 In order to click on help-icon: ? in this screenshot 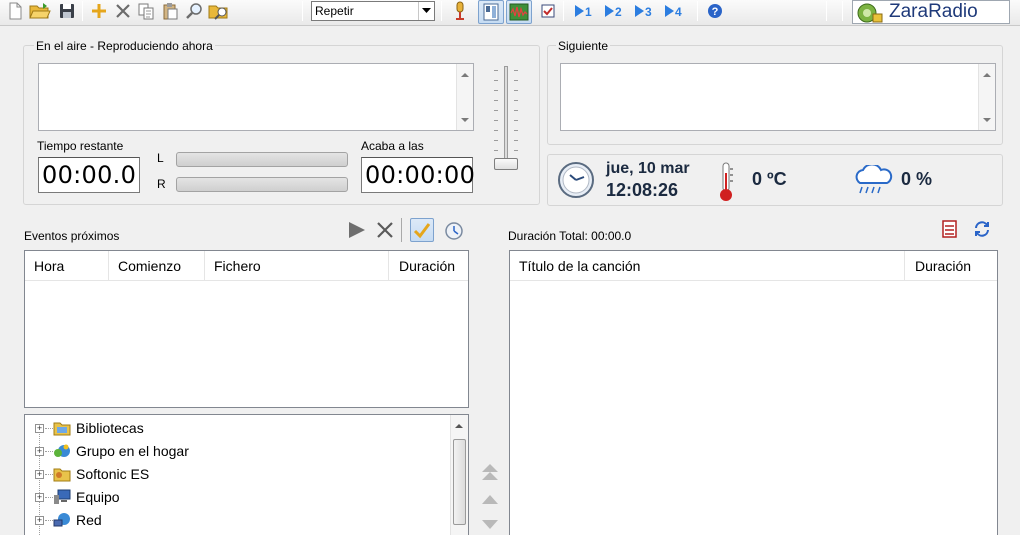, I will do `click(715, 11)`.